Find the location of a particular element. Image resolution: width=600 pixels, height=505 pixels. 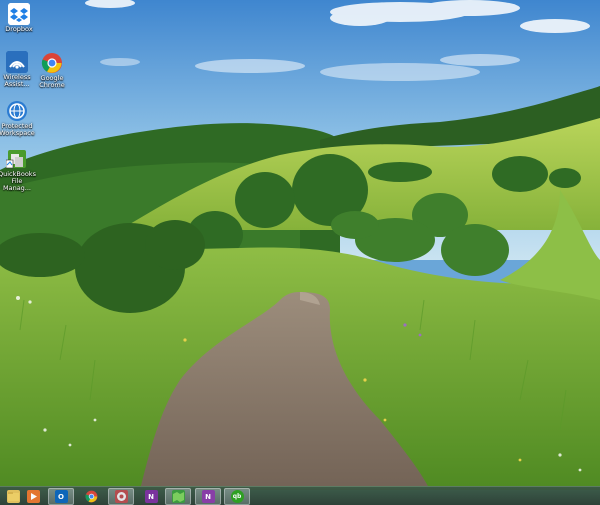

protected-workspace-icon is located at coordinates (17, 111).